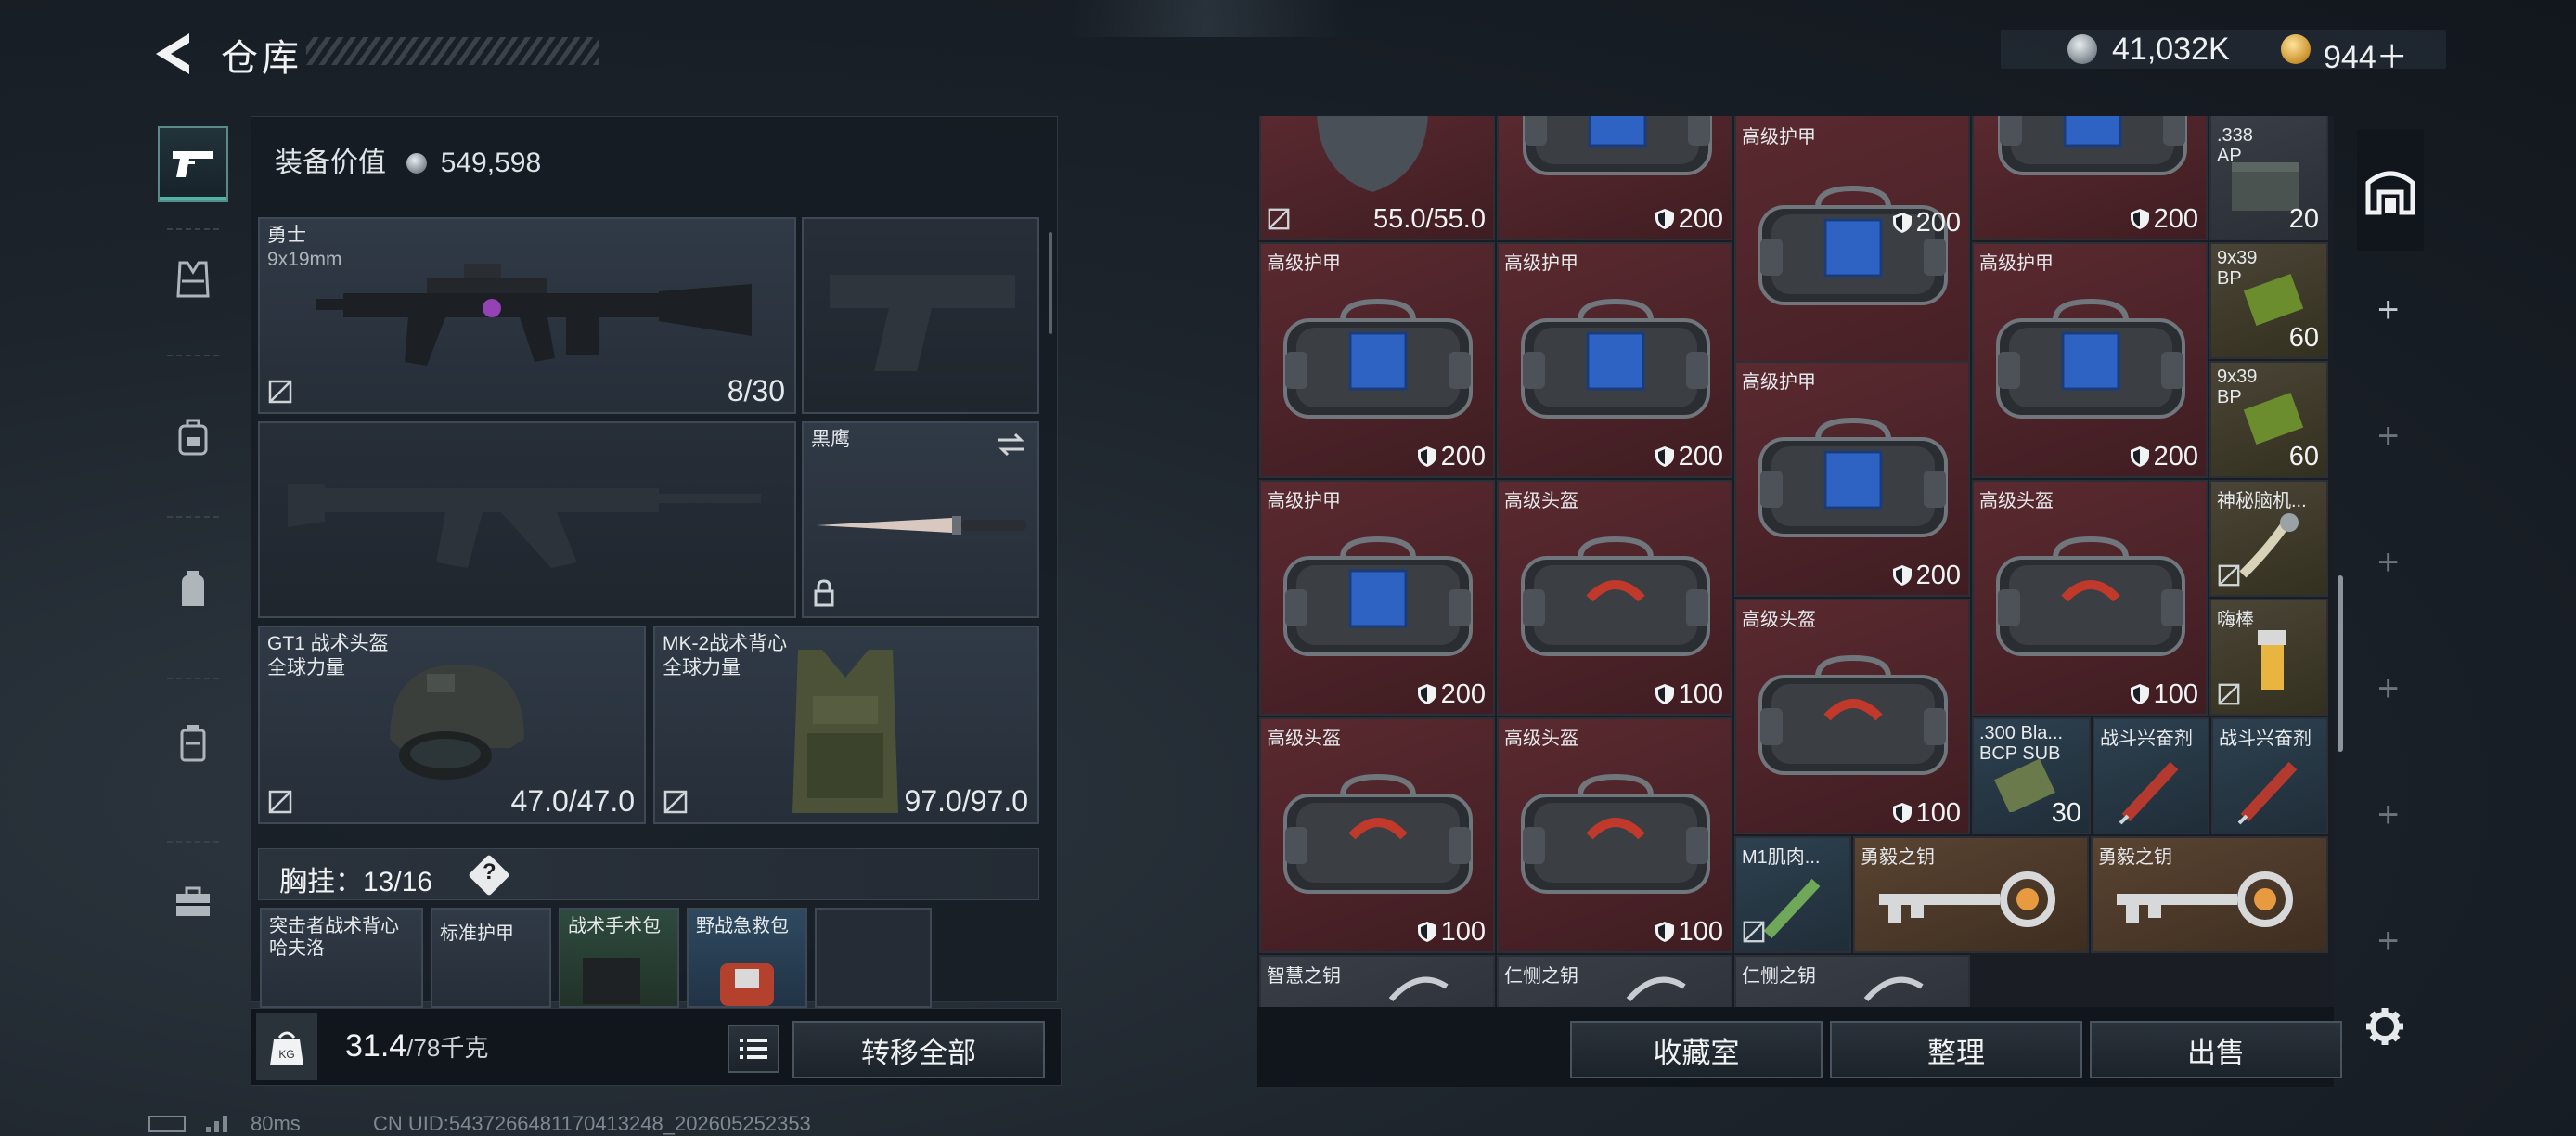 Image resolution: width=2576 pixels, height=1136 pixels. Describe the element at coordinates (920, 519) in the screenshot. I see `melee-slot: 黑鹰` at that location.